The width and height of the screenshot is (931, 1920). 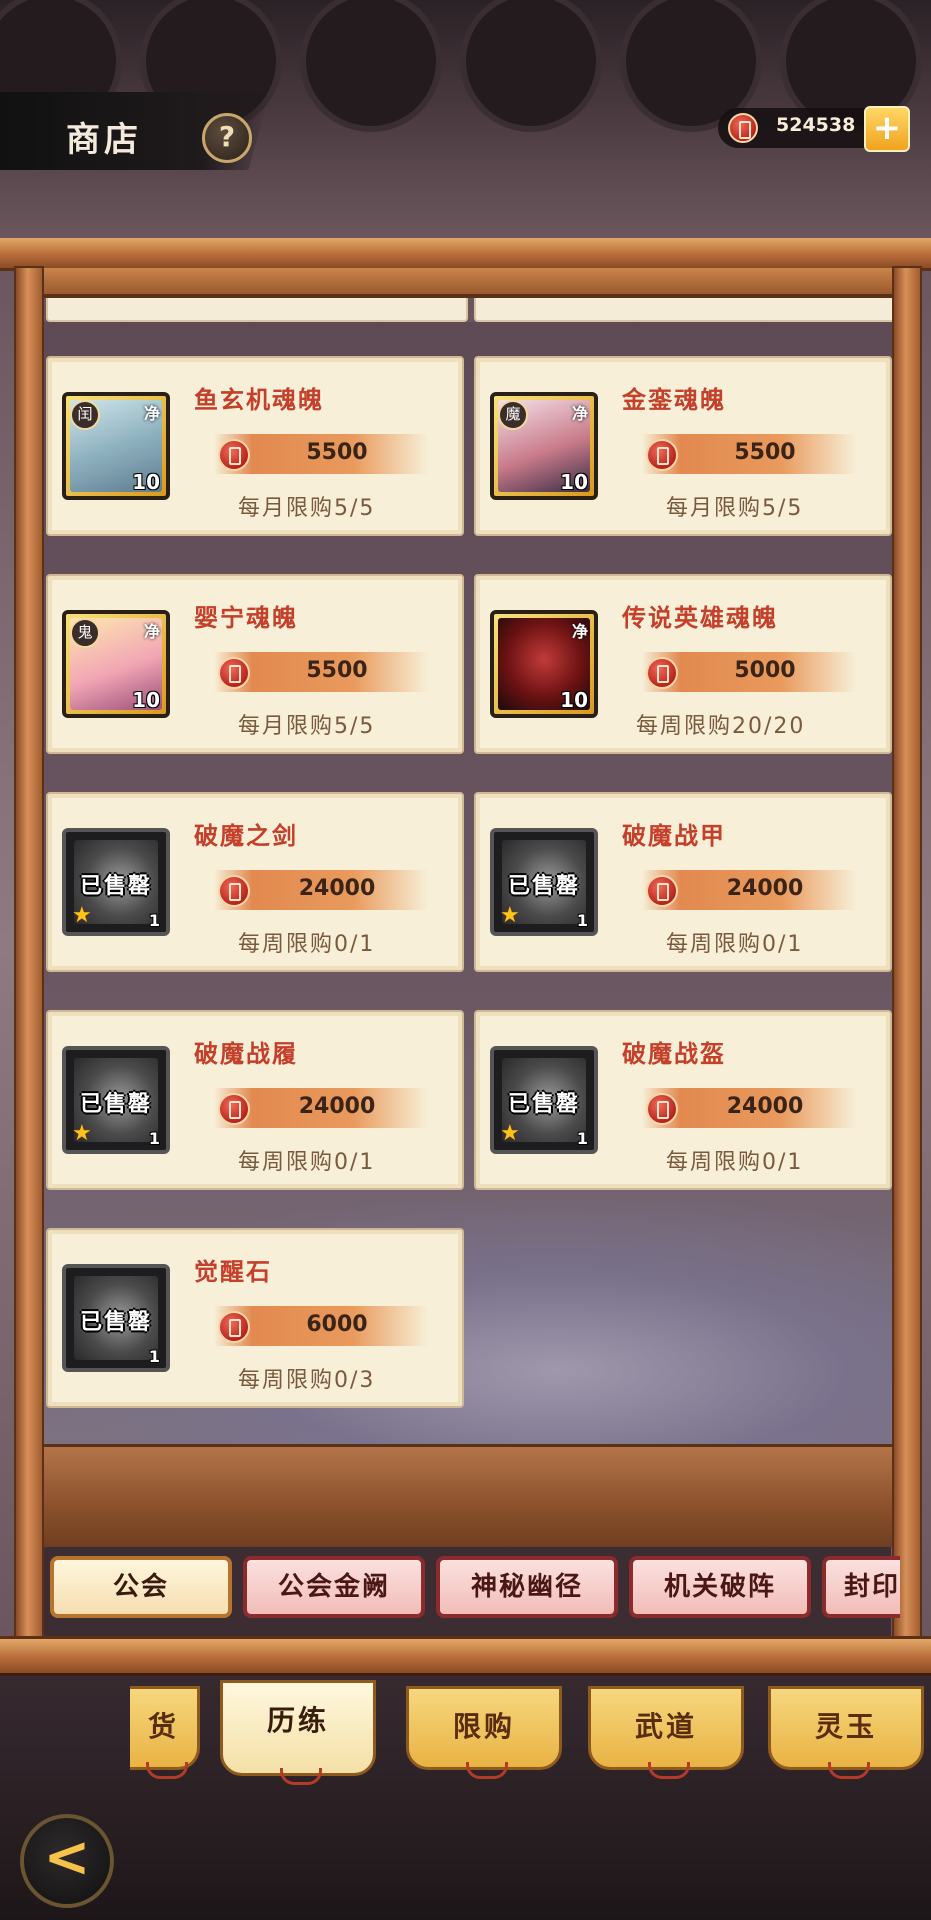 What do you see at coordinates (465, 1656) in the screenshot?
I see `frame-bottom` at bounding box center [465, 1656].